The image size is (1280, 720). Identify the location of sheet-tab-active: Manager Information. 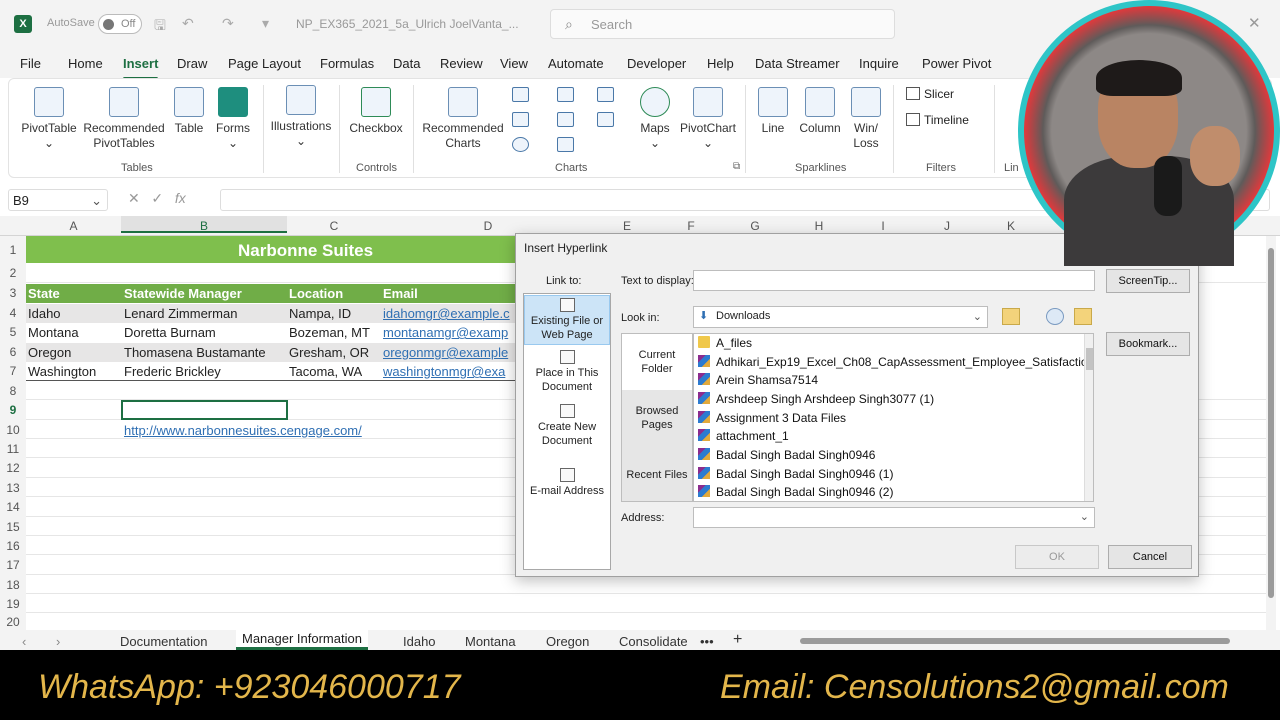
(302, 640).